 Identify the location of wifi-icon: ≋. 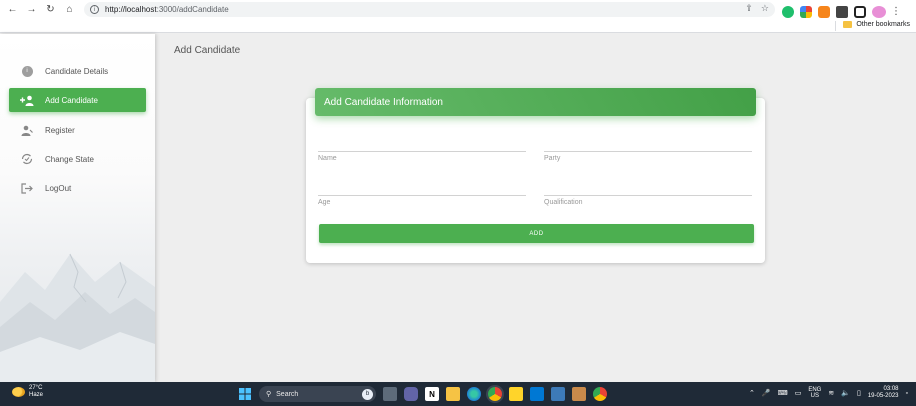
(831, 393).